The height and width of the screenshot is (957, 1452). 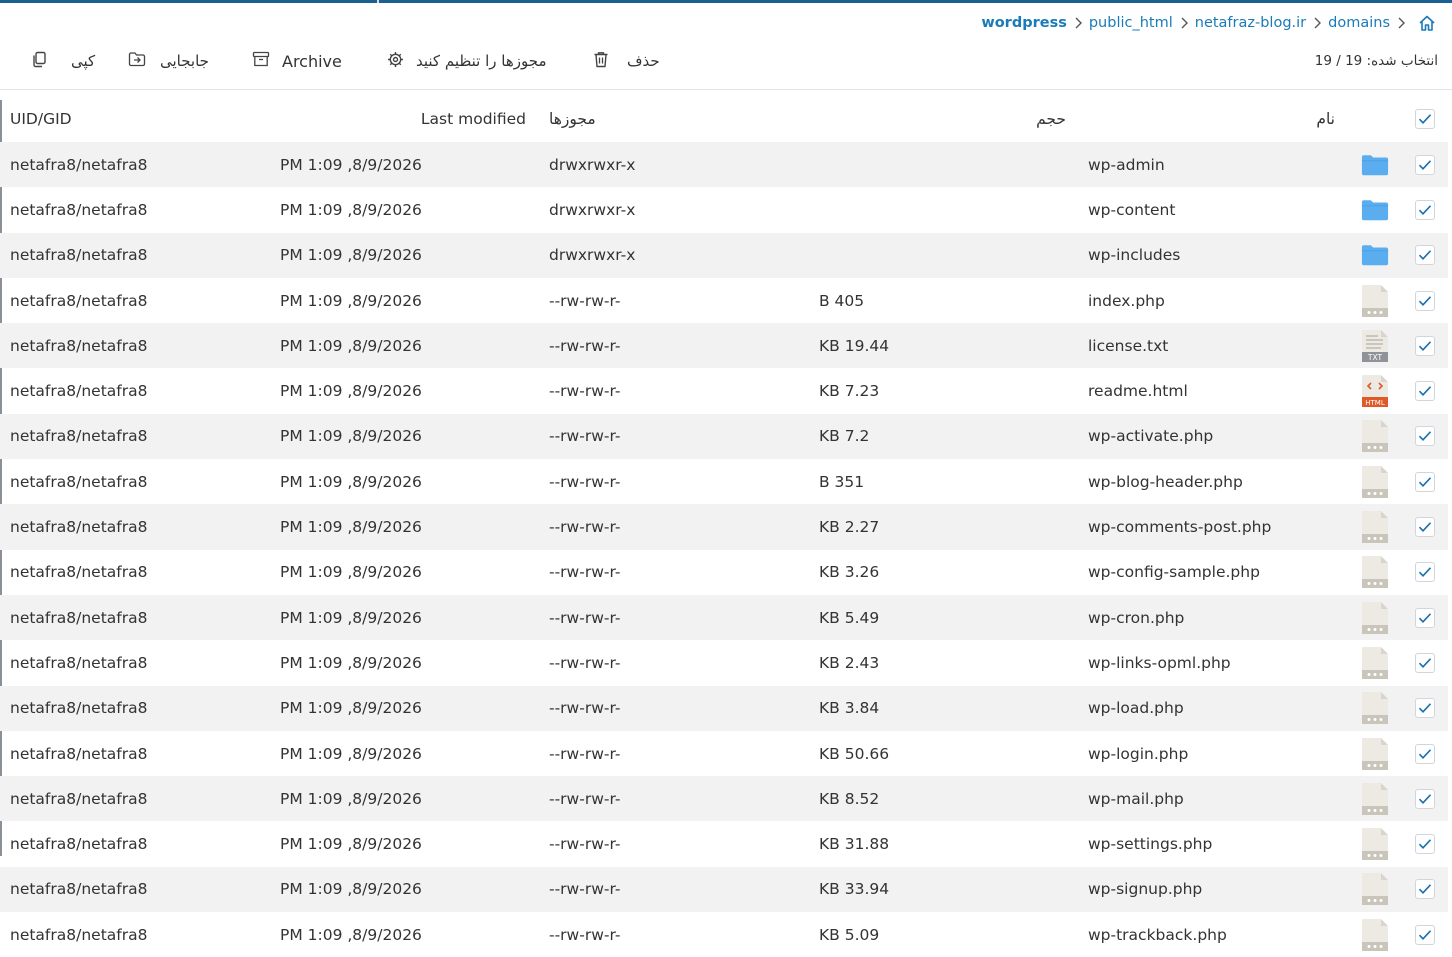 What do you see at coordinates (724, 118) in the screenshot?
I see `table-header: UID/GID Last modified مجوزها حجم نام` at bounding box center [724, 118].